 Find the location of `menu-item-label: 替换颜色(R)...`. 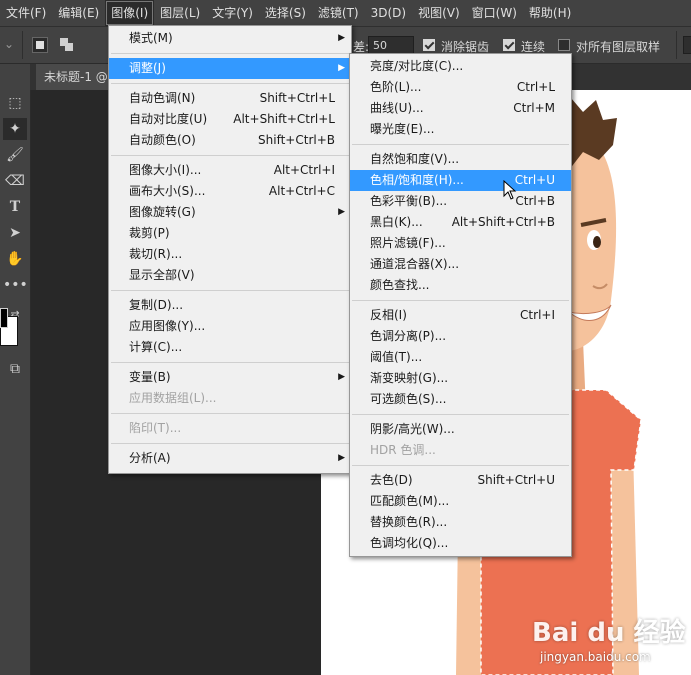

menu-item-label: 替换颜色(R)... is located at coordinates (409, 522).